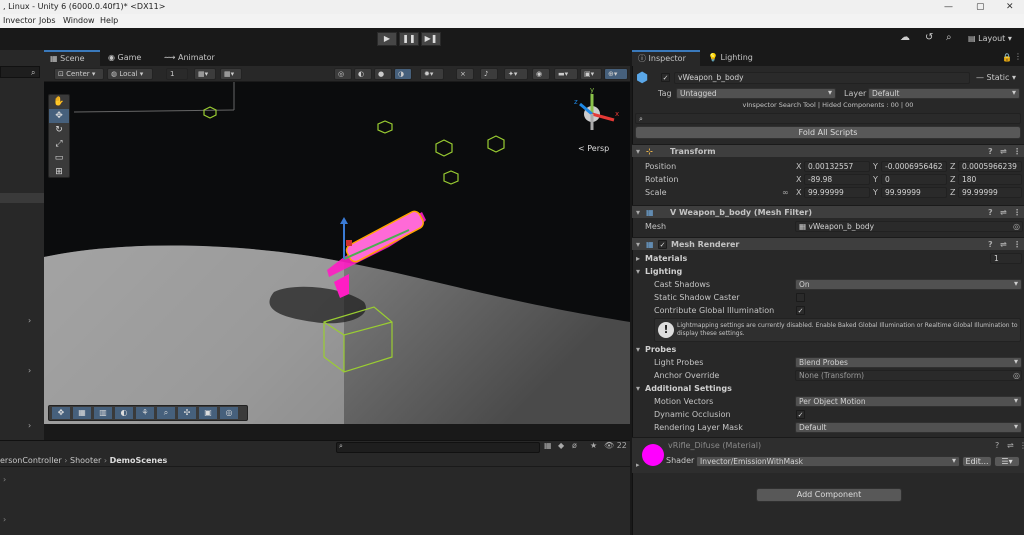 This screenshot has width=1024, height=535. What do you see at coordinates (829, 495) in the screenshot?
I see `add-component-button: Add Component` at bounding box center [829, 495].